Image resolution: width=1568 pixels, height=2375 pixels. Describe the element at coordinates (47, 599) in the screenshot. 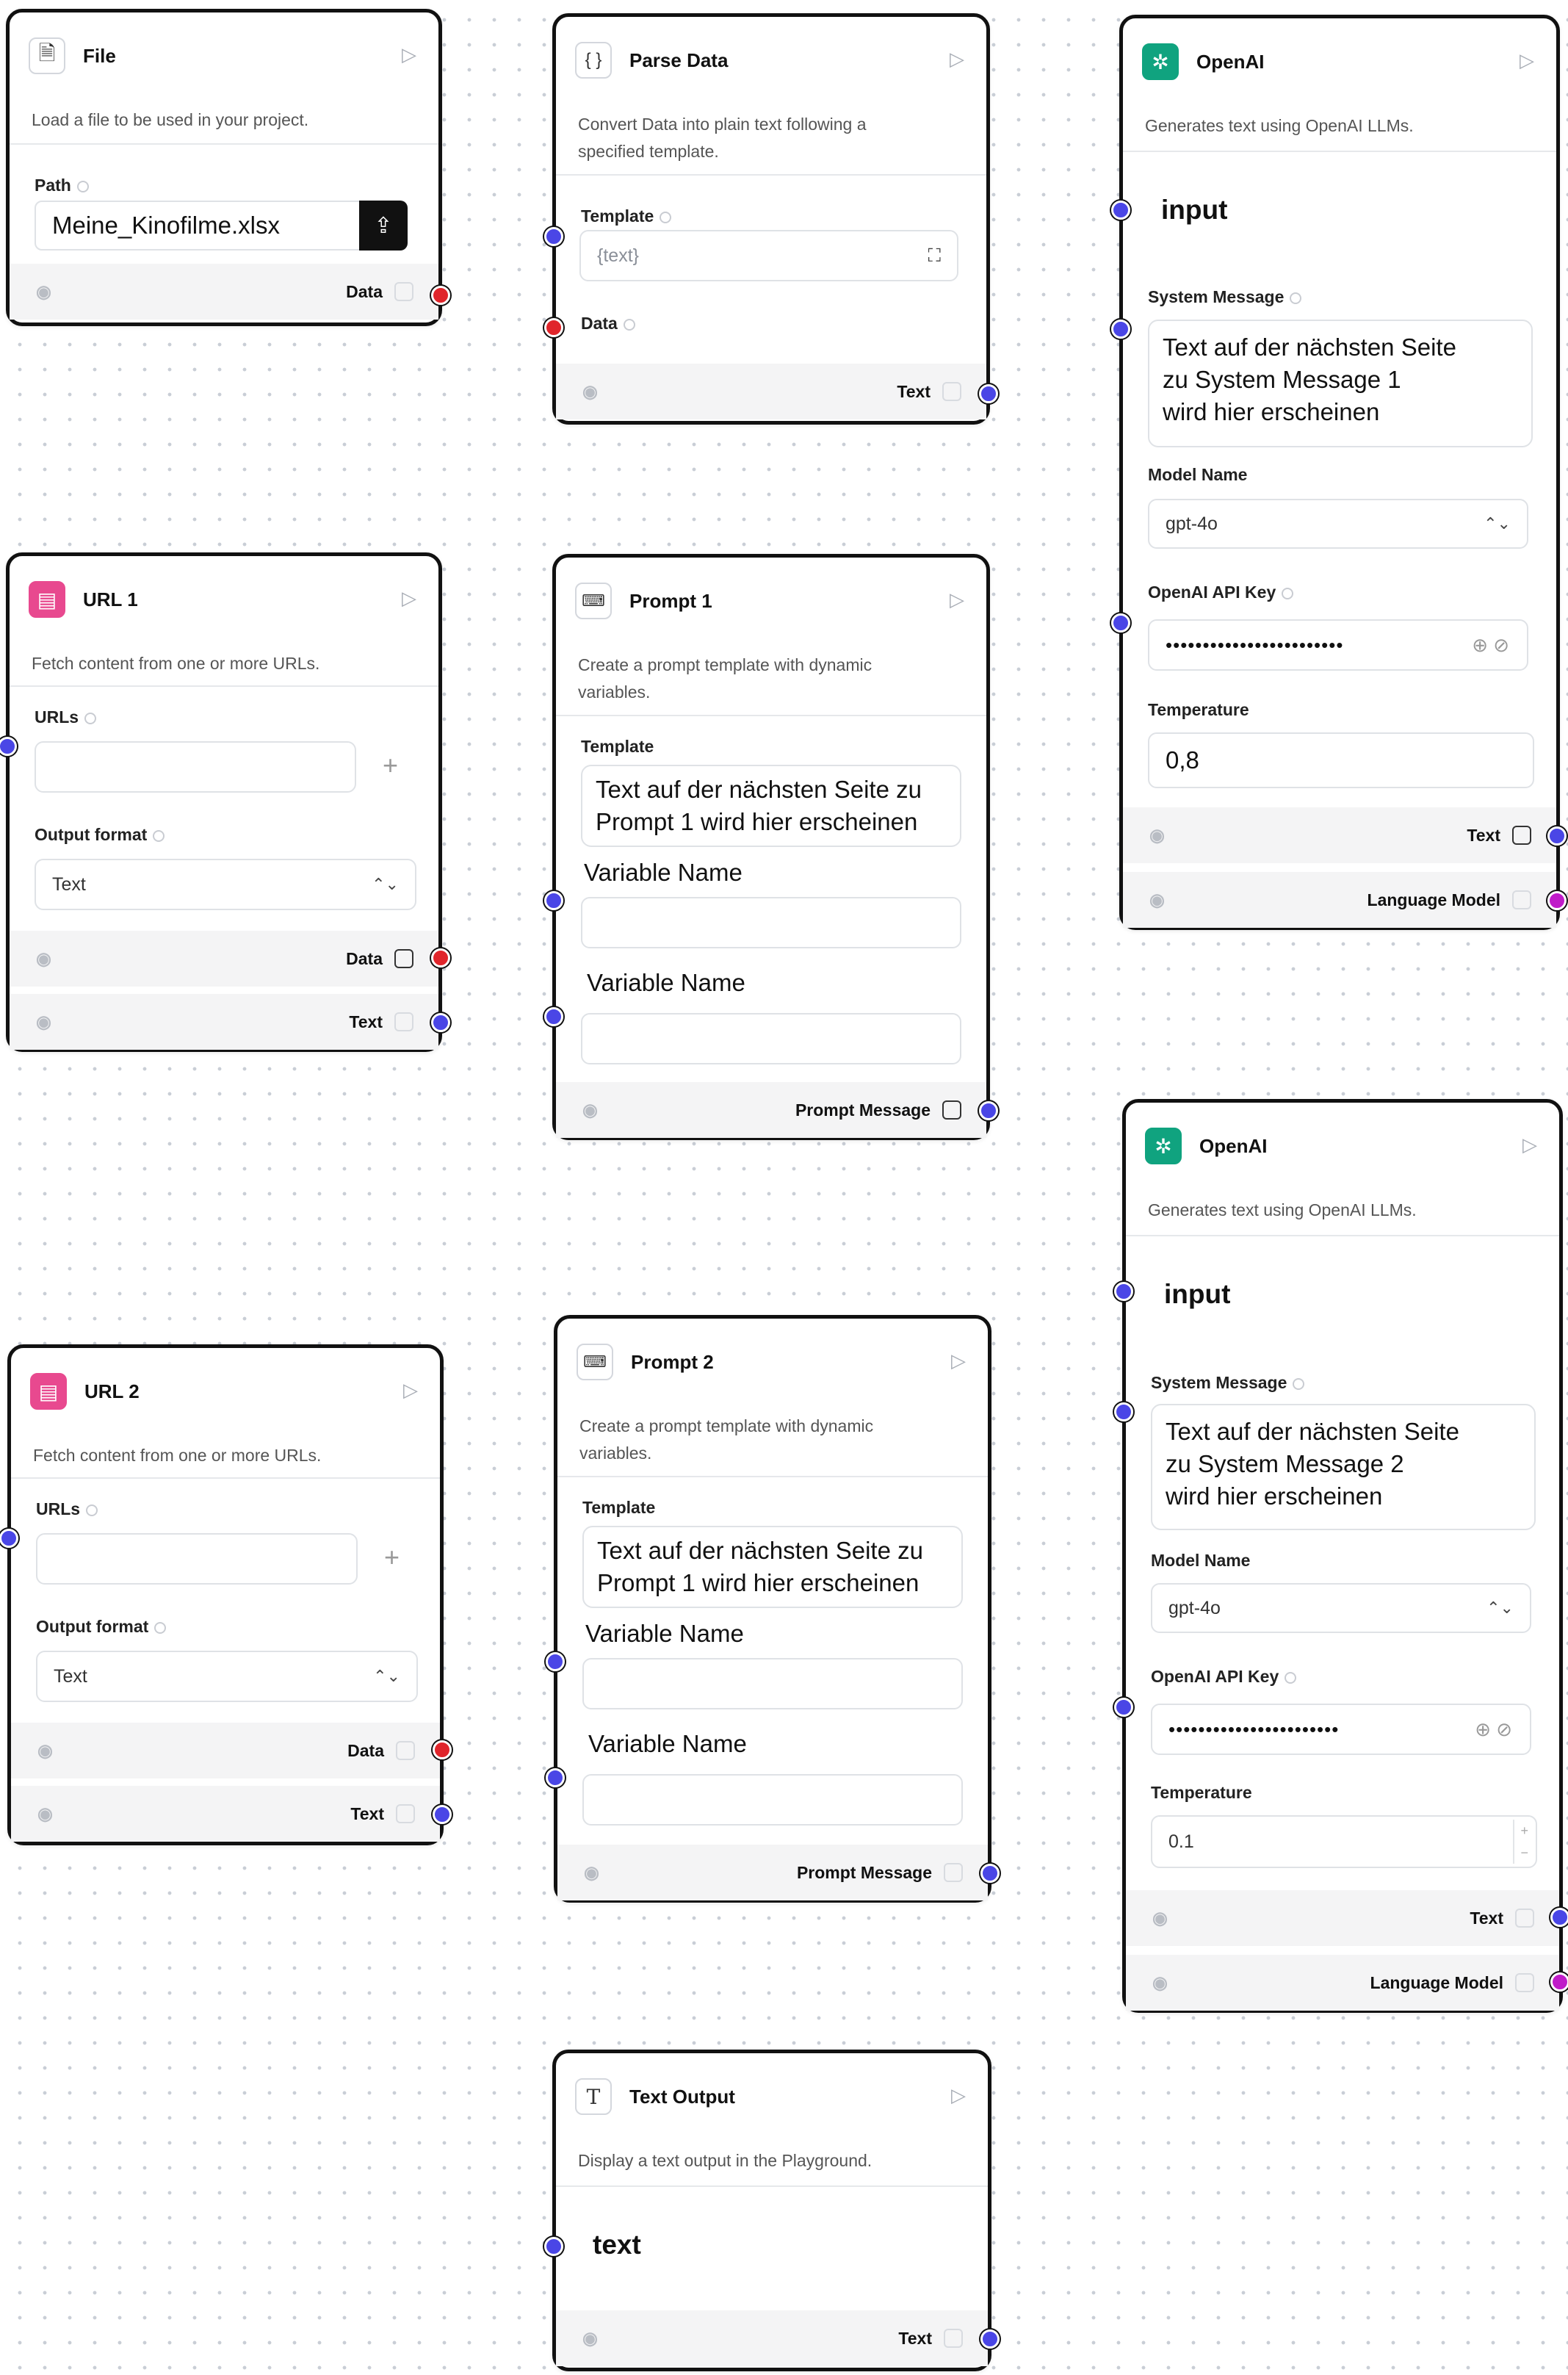

I see `layout-icon: ▤` at that location.